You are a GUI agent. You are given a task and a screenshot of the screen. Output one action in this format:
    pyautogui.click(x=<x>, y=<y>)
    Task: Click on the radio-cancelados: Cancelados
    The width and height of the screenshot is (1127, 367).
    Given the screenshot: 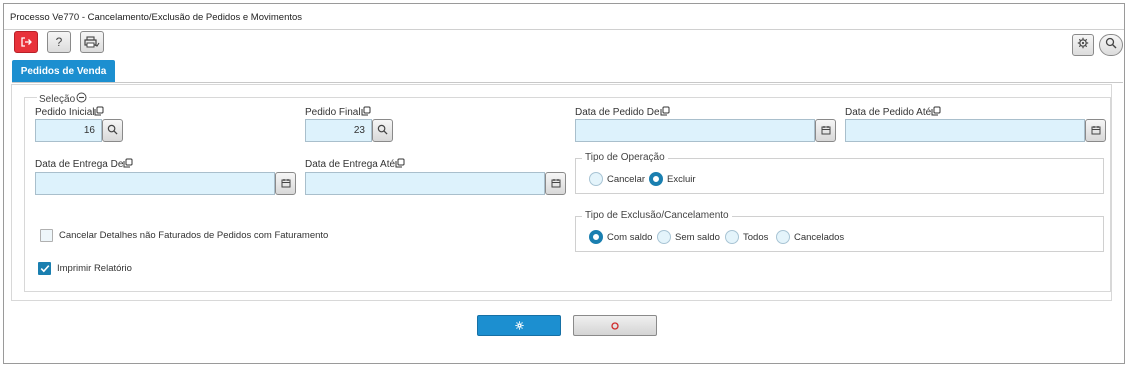 What is the action you would take?
    pyautogui.click(x=810, y=237)
    